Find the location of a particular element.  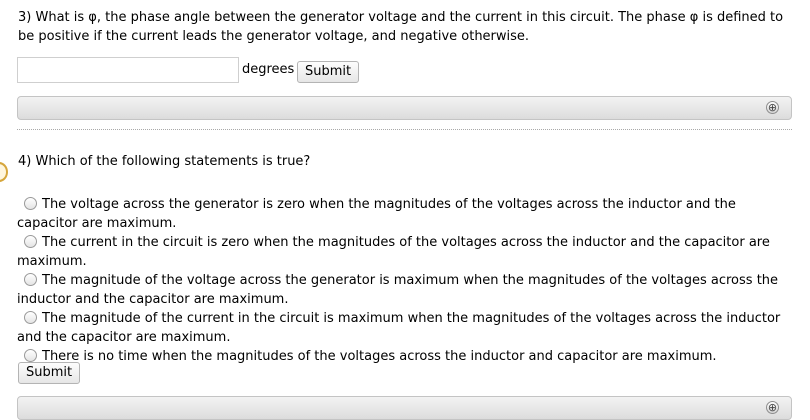

q3-submit-button: Submit is located at coordinates (328, 72).